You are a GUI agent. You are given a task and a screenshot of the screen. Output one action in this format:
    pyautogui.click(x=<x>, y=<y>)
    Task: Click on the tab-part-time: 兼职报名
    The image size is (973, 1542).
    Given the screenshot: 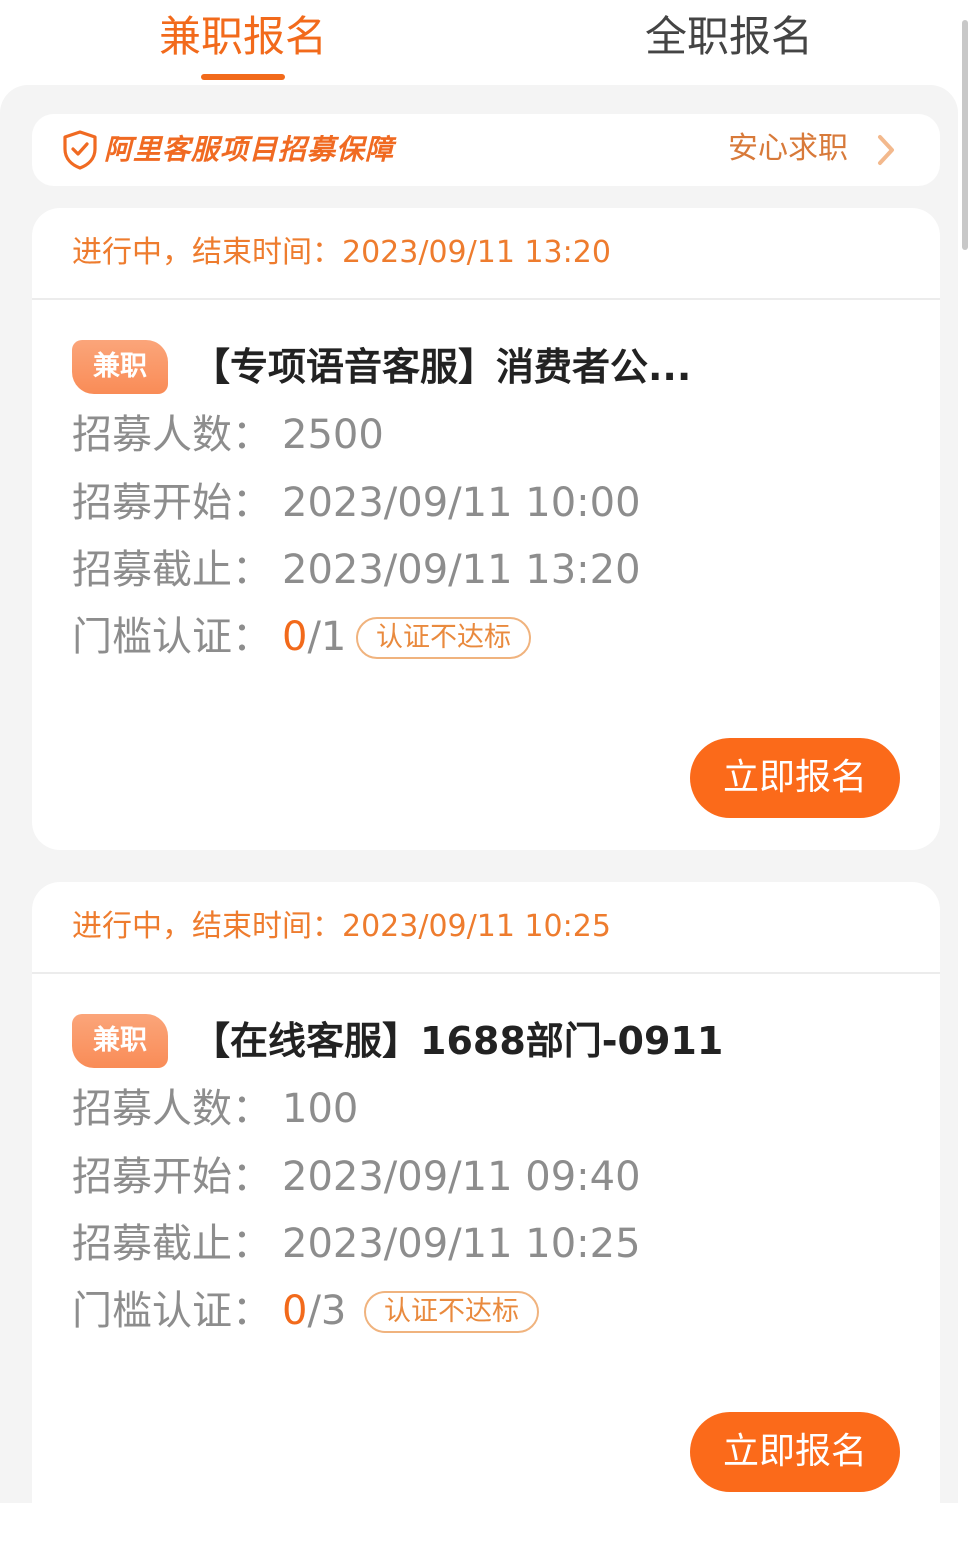 What is the action you would take?
    pyautogui.click(x=243, y=37)
    